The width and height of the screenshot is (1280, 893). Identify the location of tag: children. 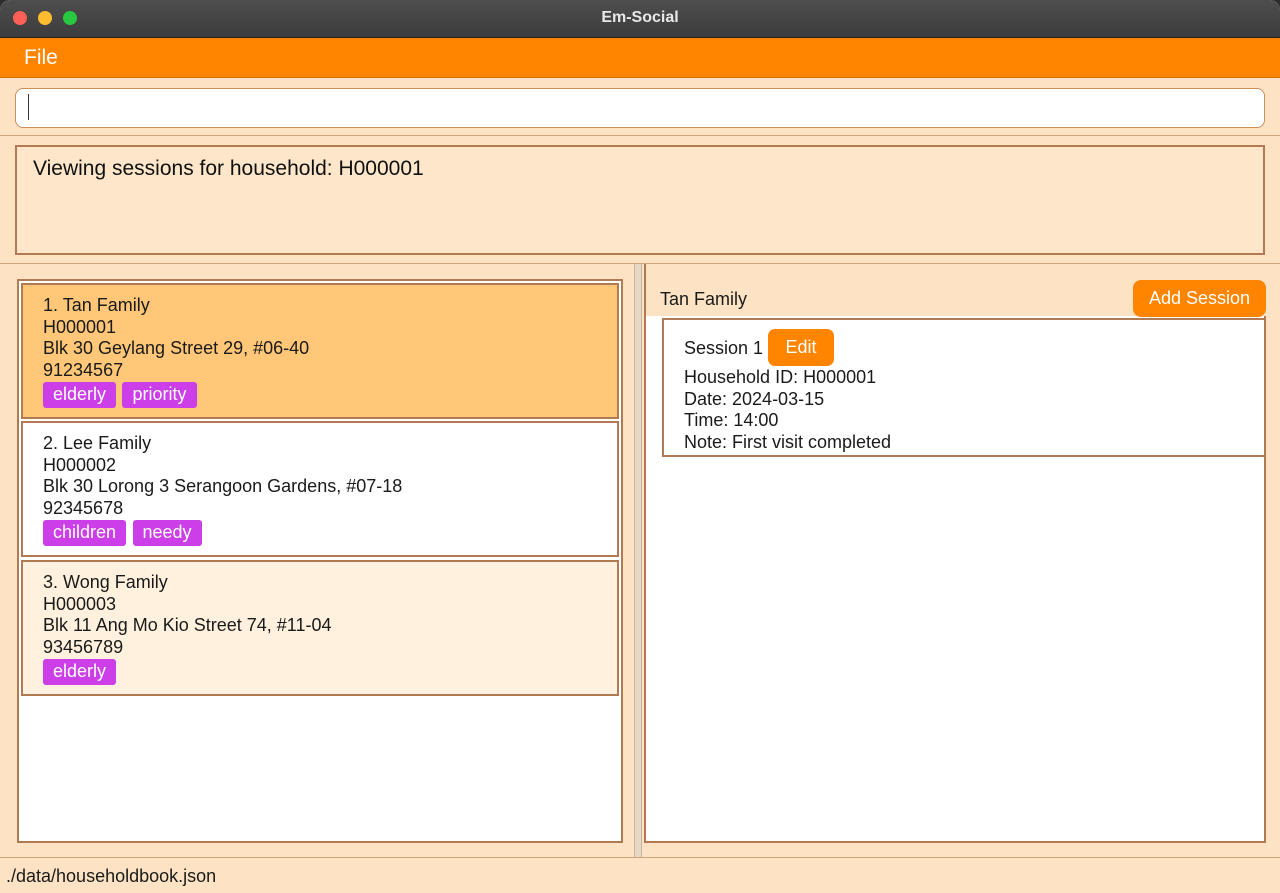
(85, 533).